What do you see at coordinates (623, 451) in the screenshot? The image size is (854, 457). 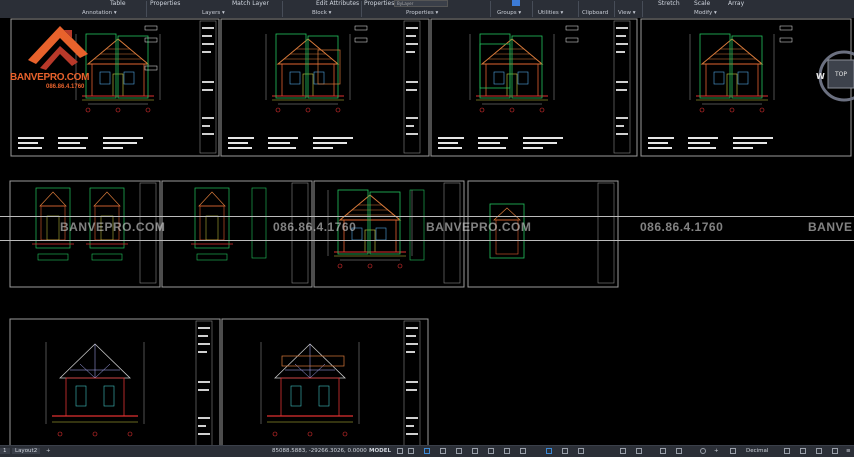 I see `annotation-monitor-icon` at bounding box center [623, 451].